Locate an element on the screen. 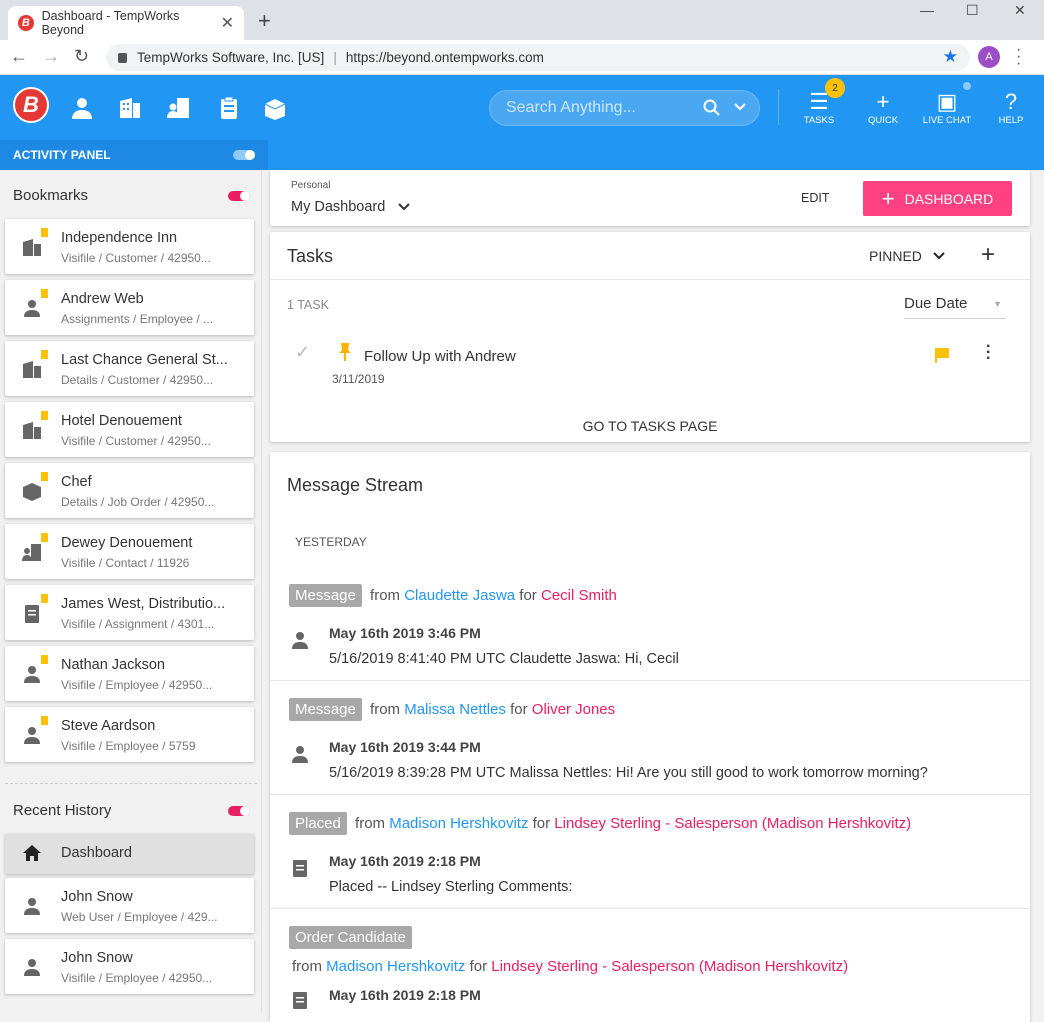  job-order-box-icon is located at coordinates (275, 108).